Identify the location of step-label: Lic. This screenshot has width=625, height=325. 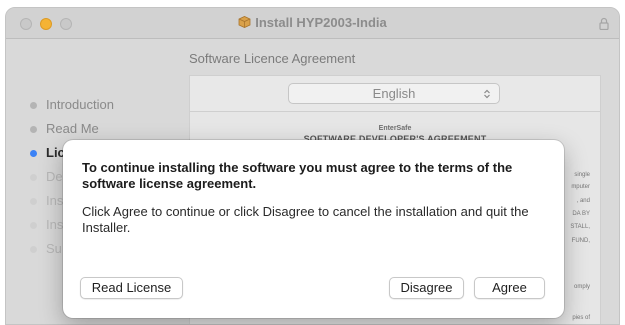
(55, 152).